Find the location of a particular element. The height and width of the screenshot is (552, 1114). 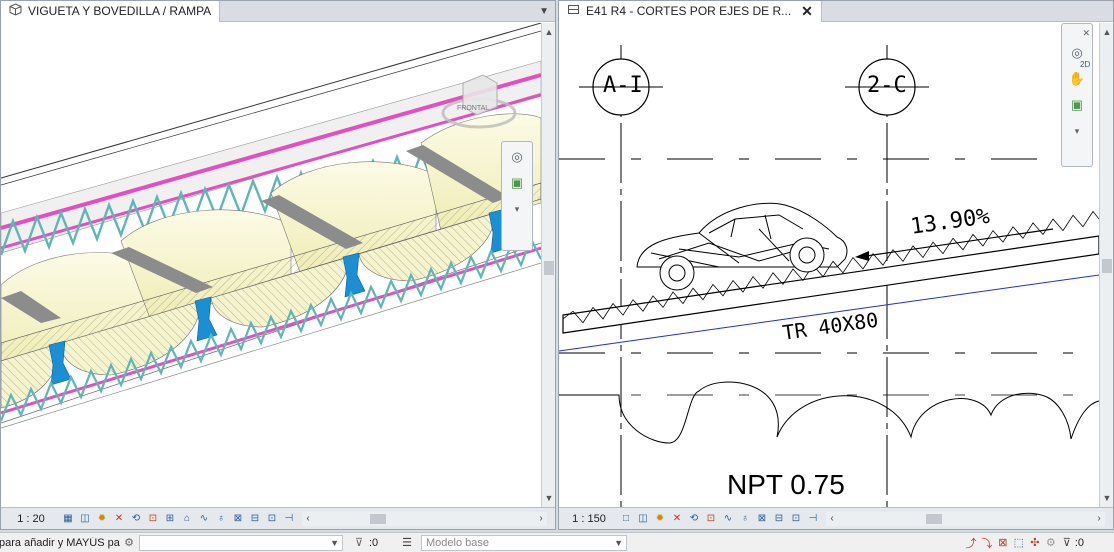

right-vertical-scrollbar: ▲ ▼ is located at coordinates (1106, 265).